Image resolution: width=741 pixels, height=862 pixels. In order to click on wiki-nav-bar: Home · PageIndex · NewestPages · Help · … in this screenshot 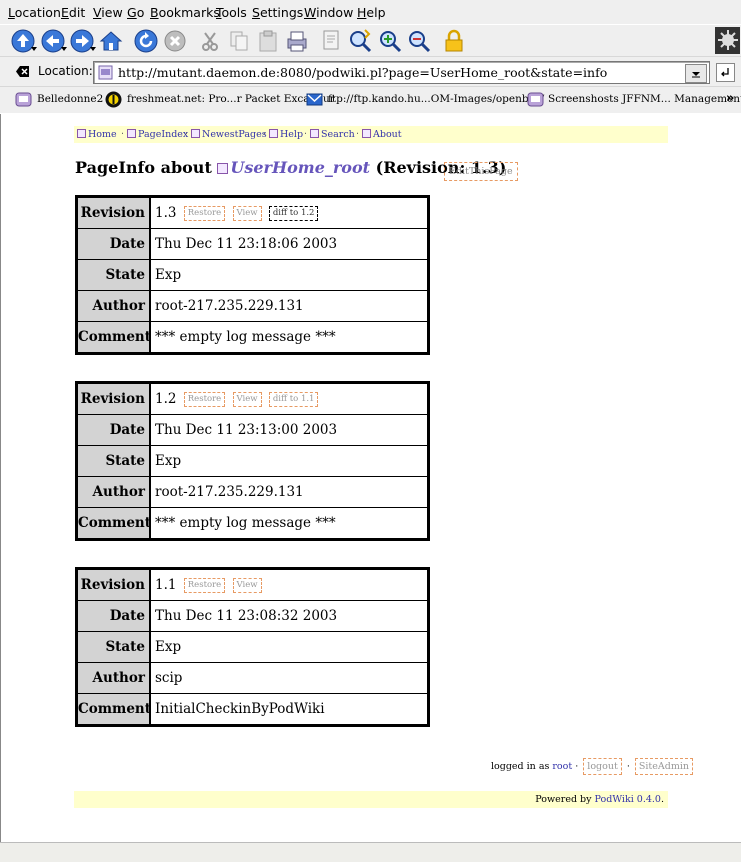, I will do `click(371, 134)`.